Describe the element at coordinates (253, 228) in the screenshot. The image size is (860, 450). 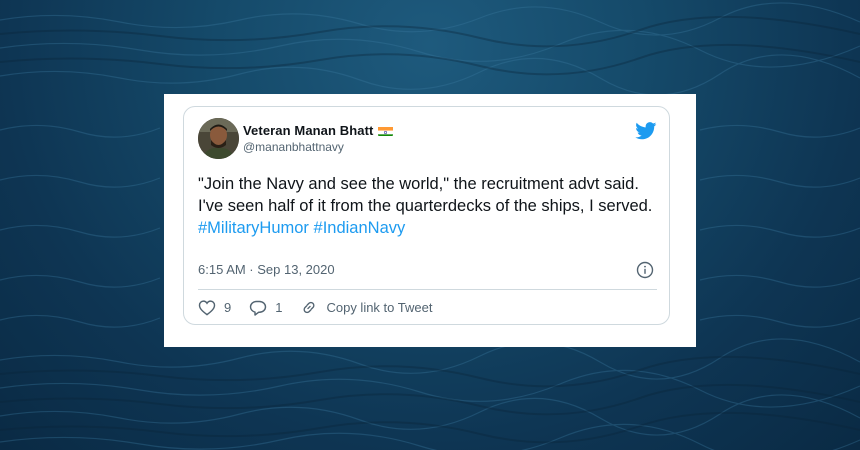
I see `hashtag-military-humor: #MilitaryHumor` at that location.